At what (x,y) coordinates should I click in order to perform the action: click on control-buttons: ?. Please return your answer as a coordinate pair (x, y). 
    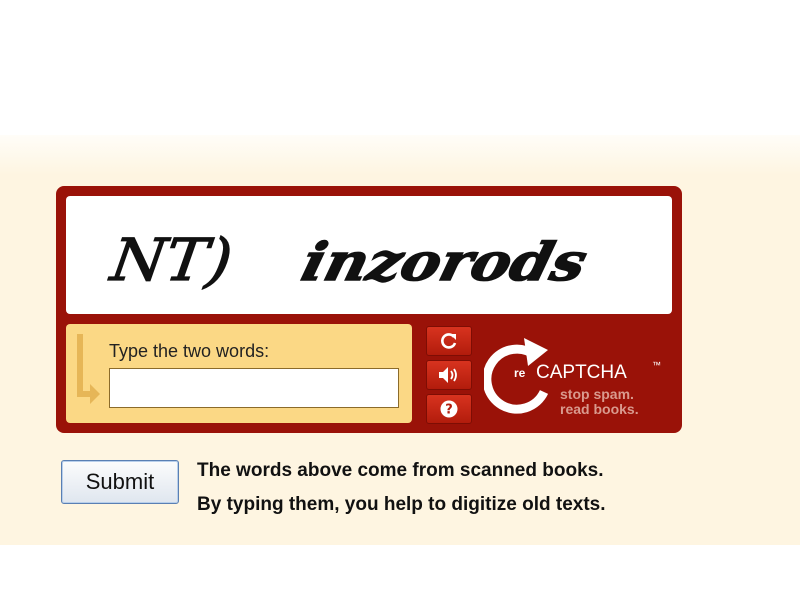
    Looking at the image, I should click on (450, 377).